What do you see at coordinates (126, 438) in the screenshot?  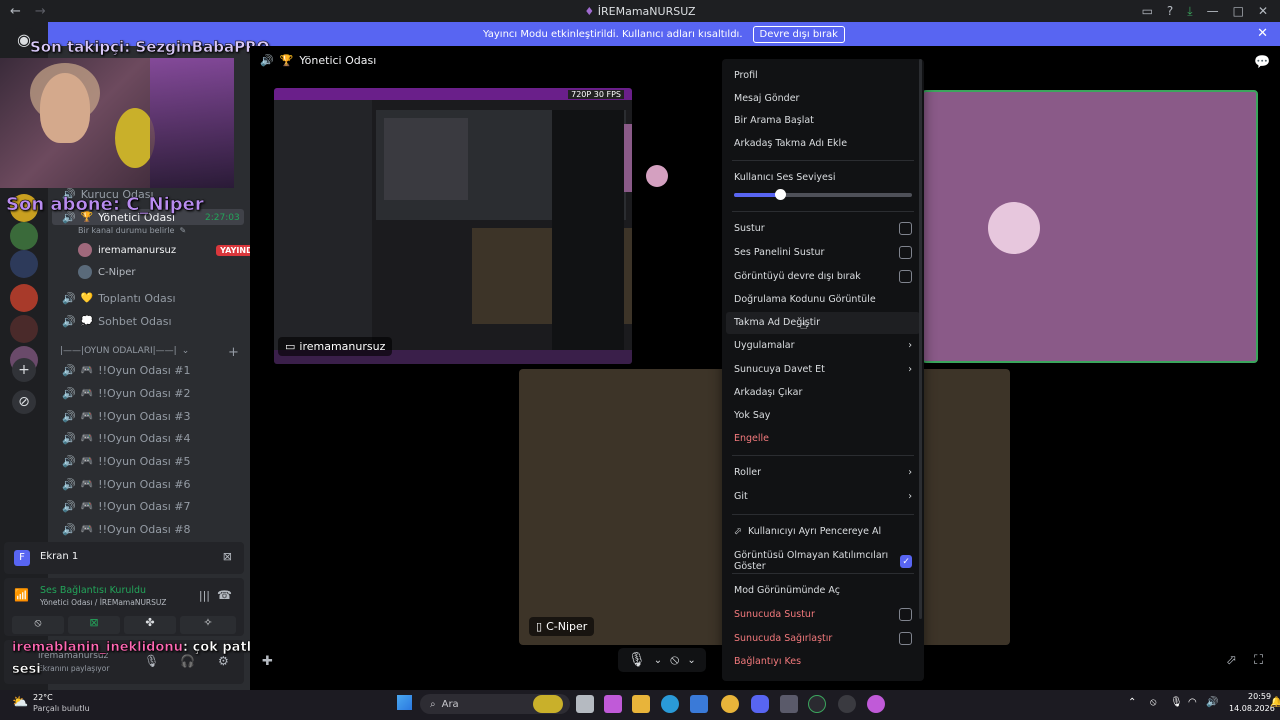 I see `channel-item: 🔊 🎮 !!Oyun Odası #4` at bounding box center [126, 438].